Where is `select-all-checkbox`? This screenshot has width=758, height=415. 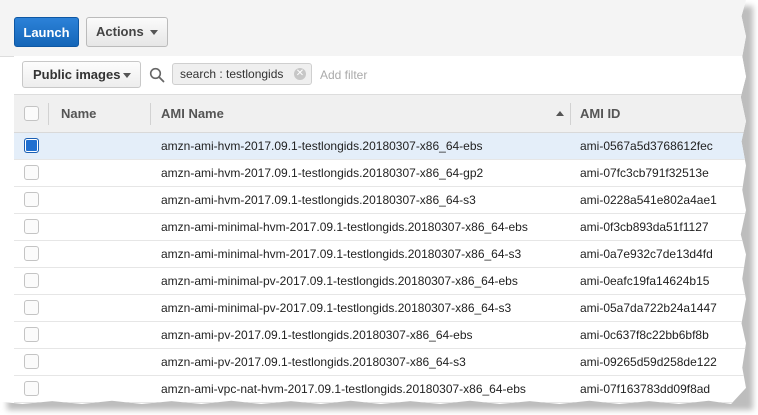
select-all-checkbox is located at coordinates (31, 113).